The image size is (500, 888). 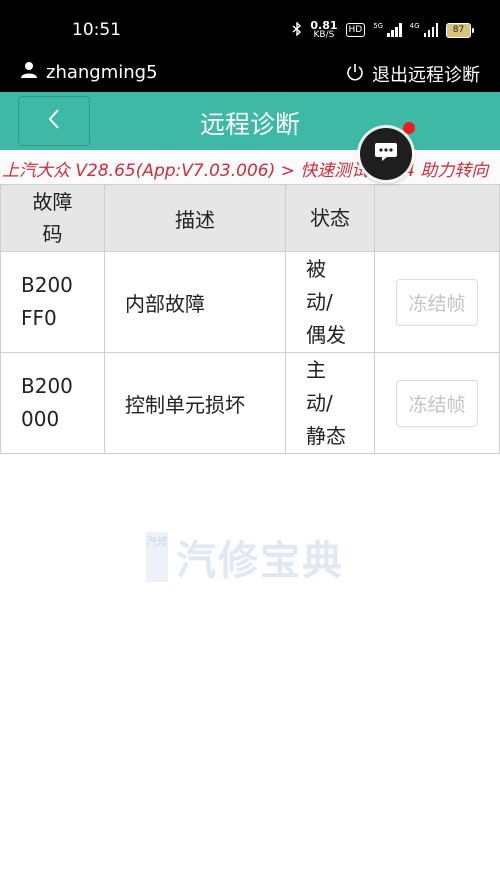 What do you see at coordinates (424, 30) in the screenshot?
I see `signal-4g-icon: 4G` at bounding box center [424, 30].